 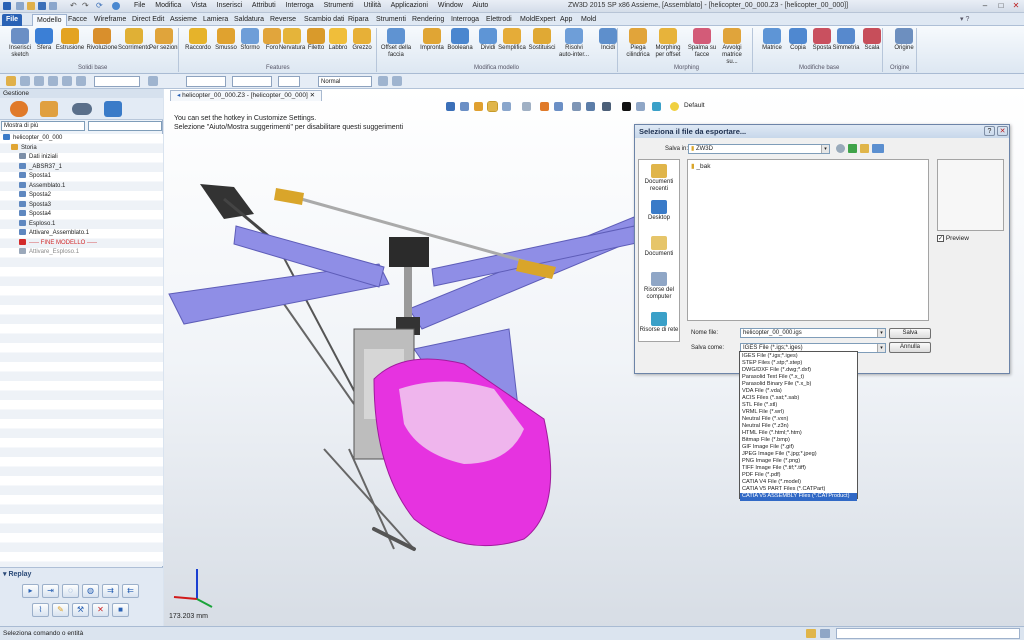 I want to click on menu-item: Aiuto, so click(x=480, y=5).